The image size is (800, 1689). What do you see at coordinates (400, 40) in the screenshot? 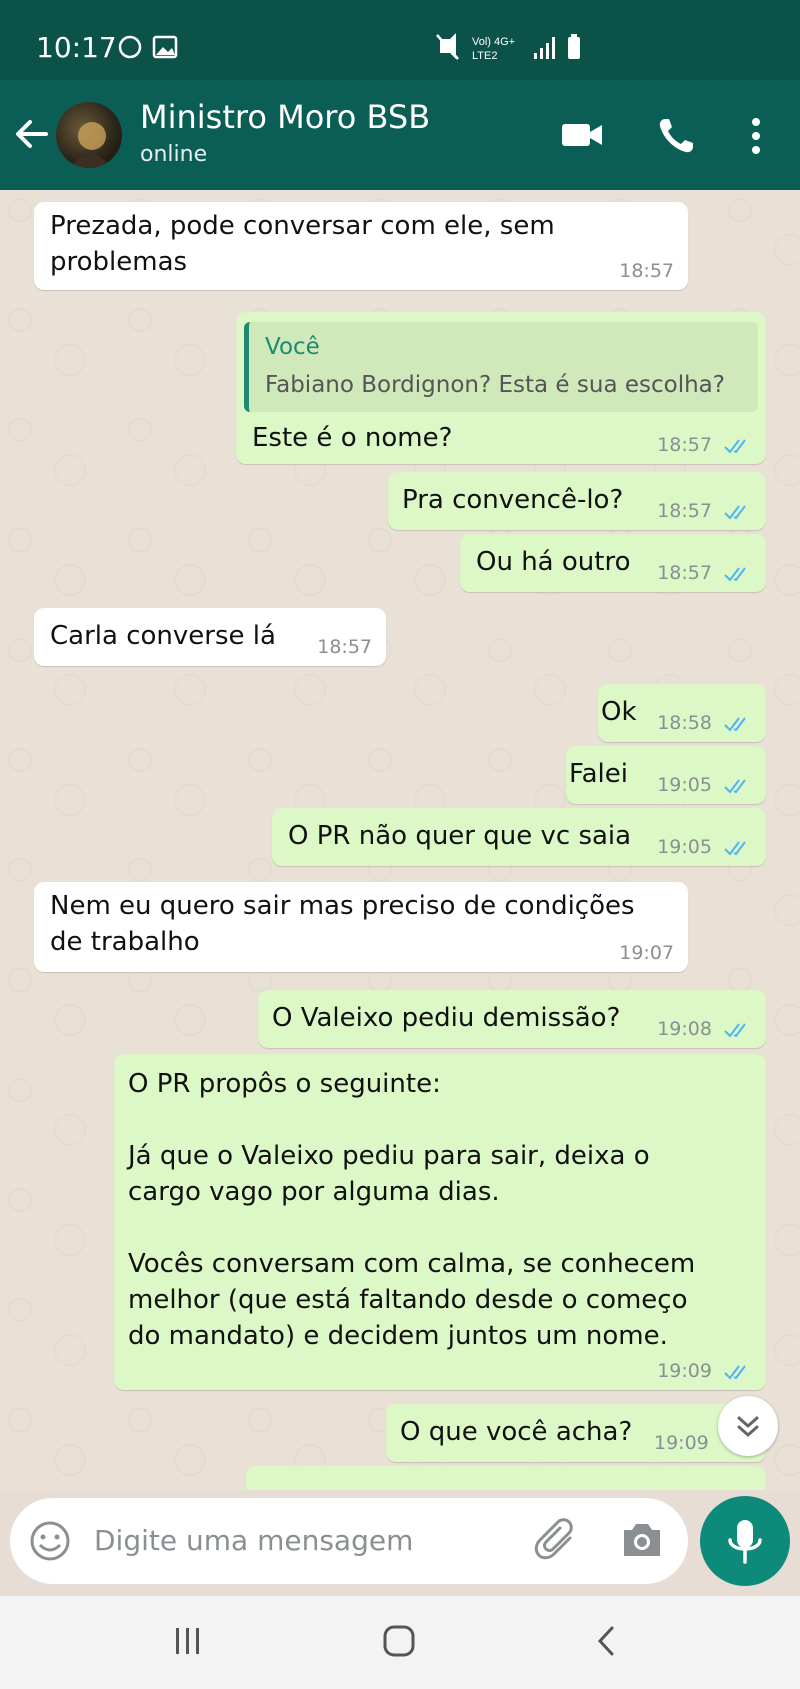
I see `status-bar: 10:17 Vol) 4G+ LTE2` at bounding box center [400, 40].